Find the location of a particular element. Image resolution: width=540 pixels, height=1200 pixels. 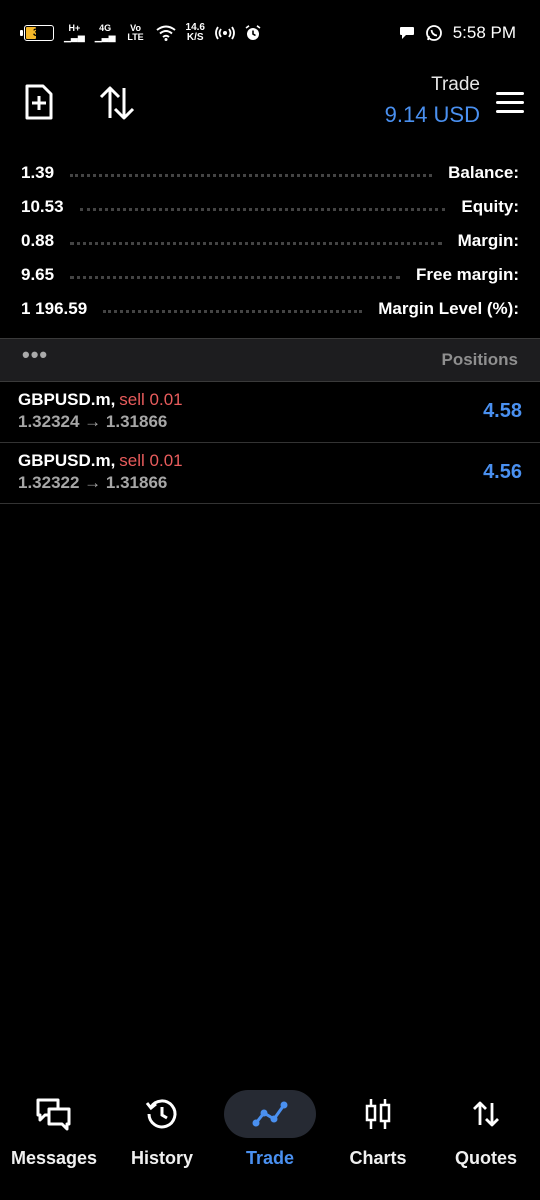

messages-icon is located at coordinates (53, 1114).